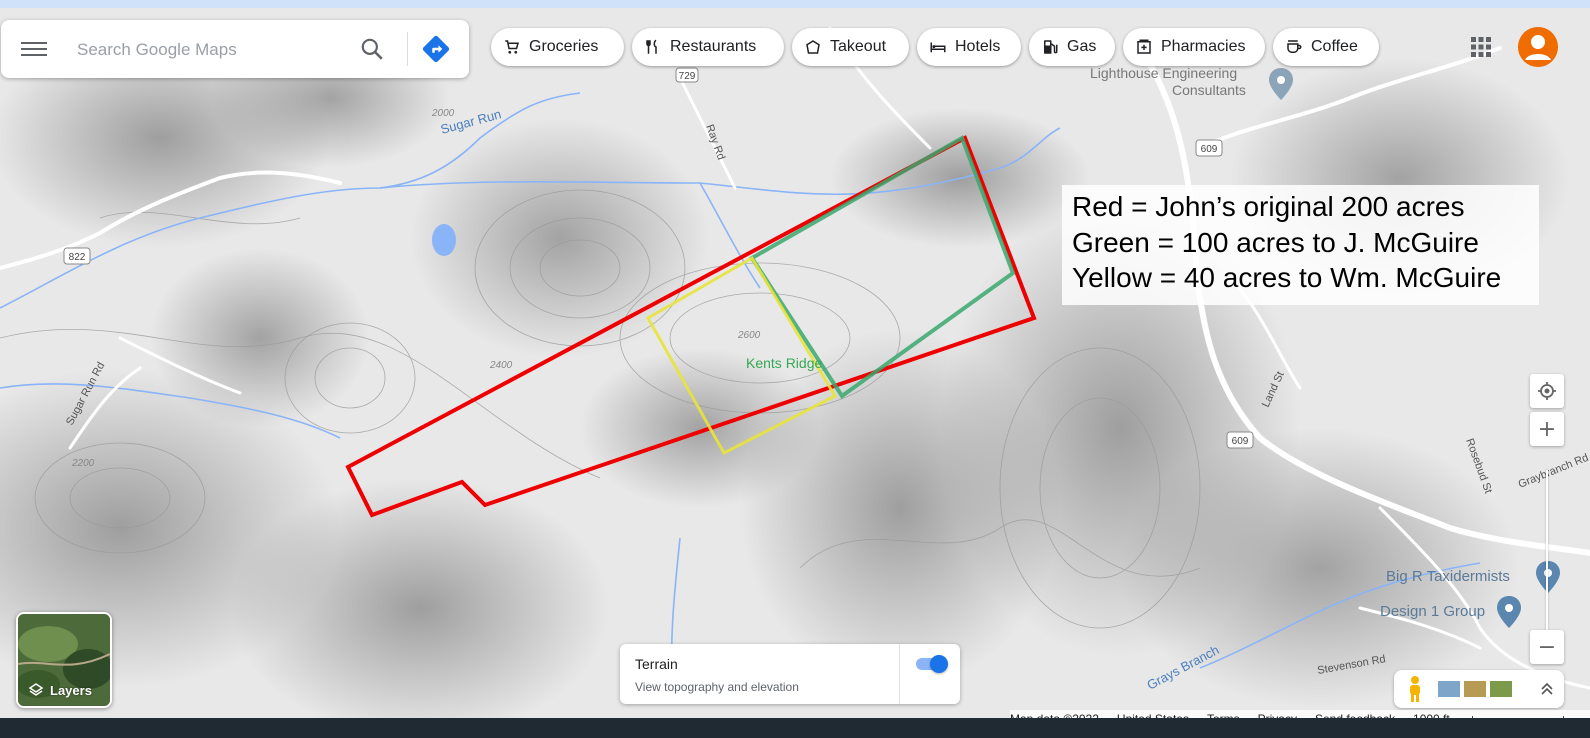  I want to click on route-shield-609-a: 609, so click(1209, 148).